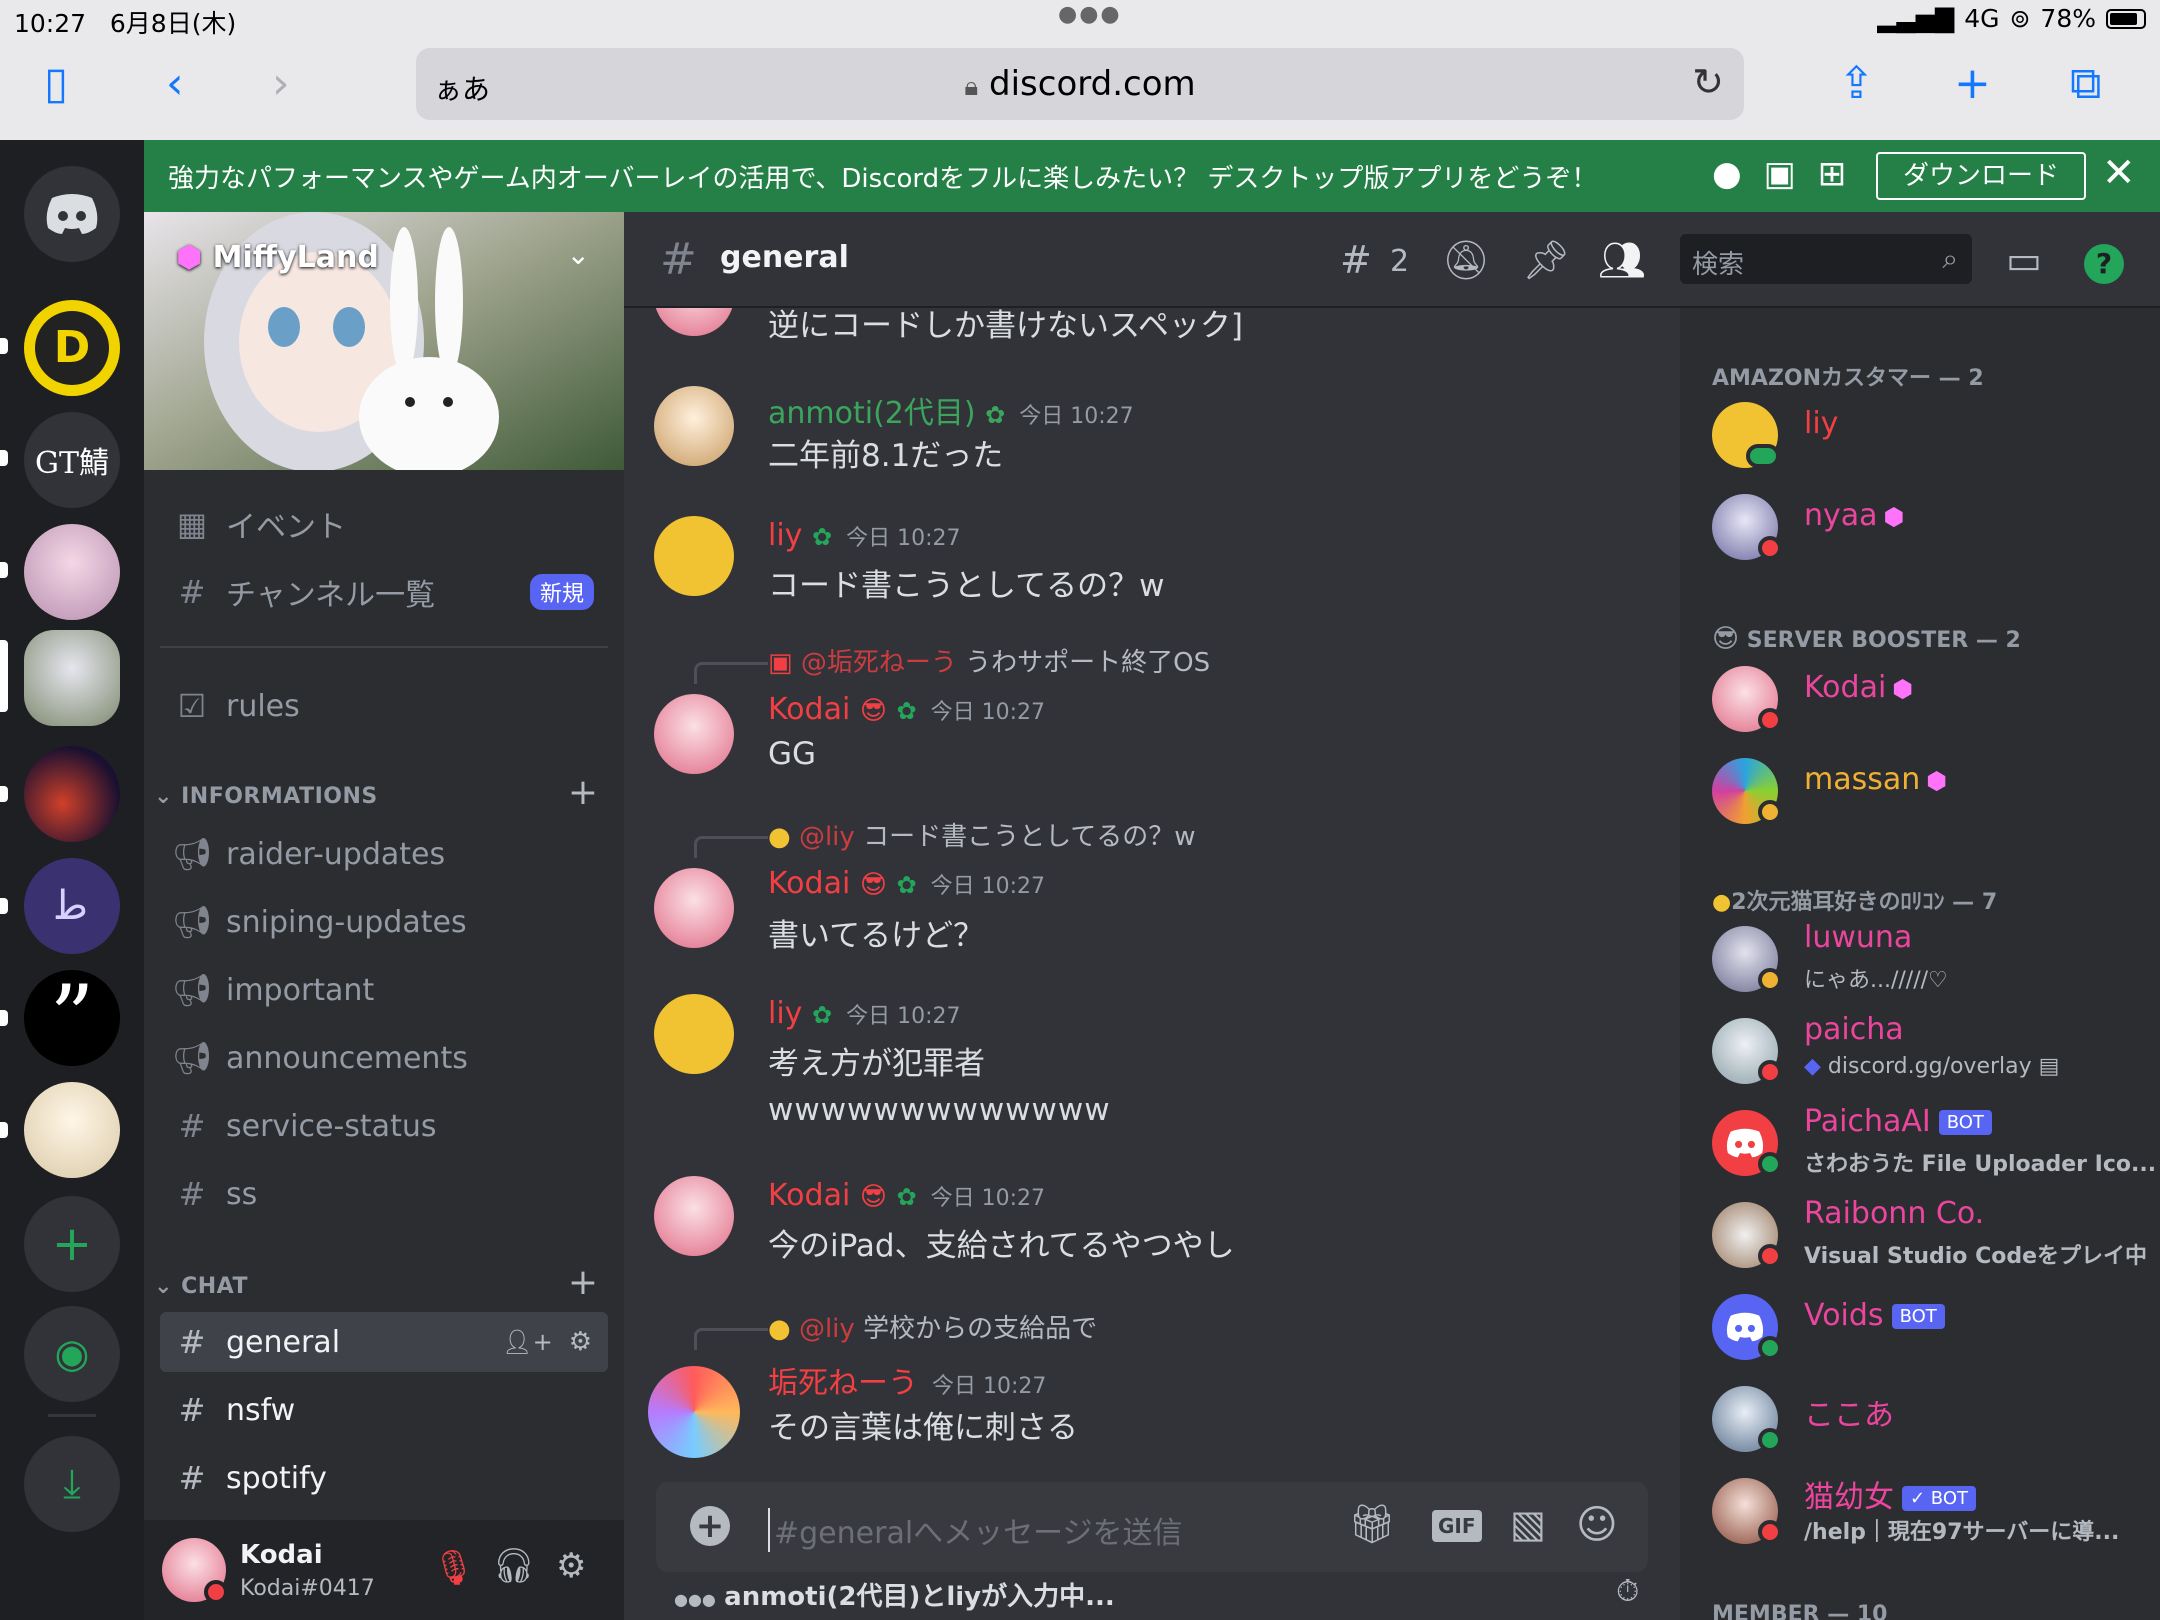  I want to click on server-icon-gt: GT鯖, so click(72, 460).